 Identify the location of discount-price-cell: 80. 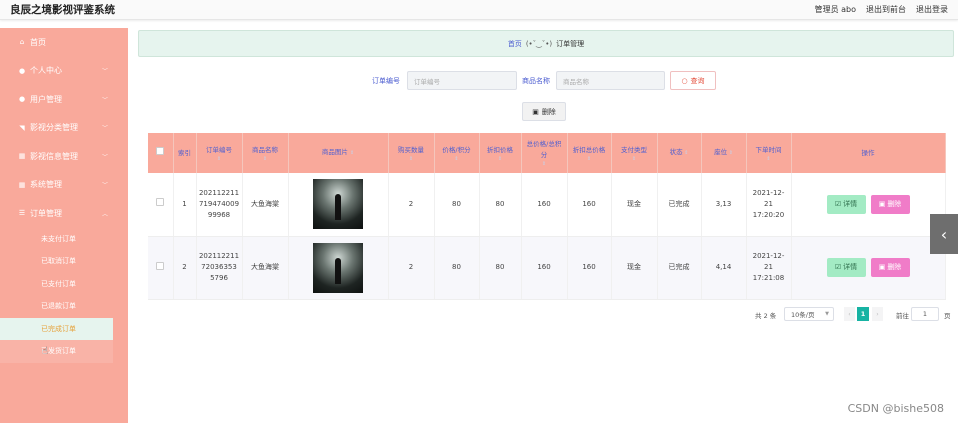
(500, 268).